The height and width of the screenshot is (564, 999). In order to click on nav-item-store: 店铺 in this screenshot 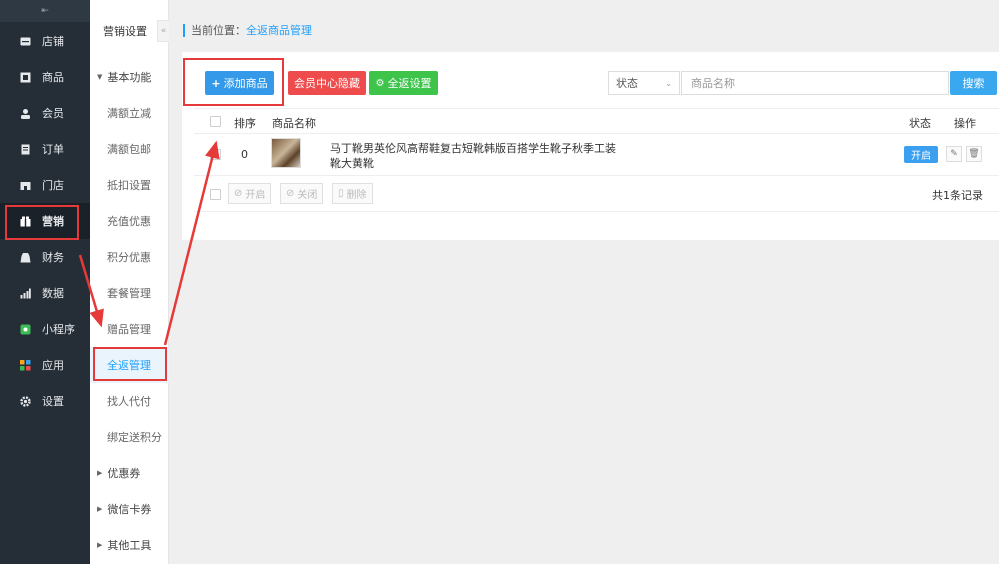, I will do `click(45, 41)`.